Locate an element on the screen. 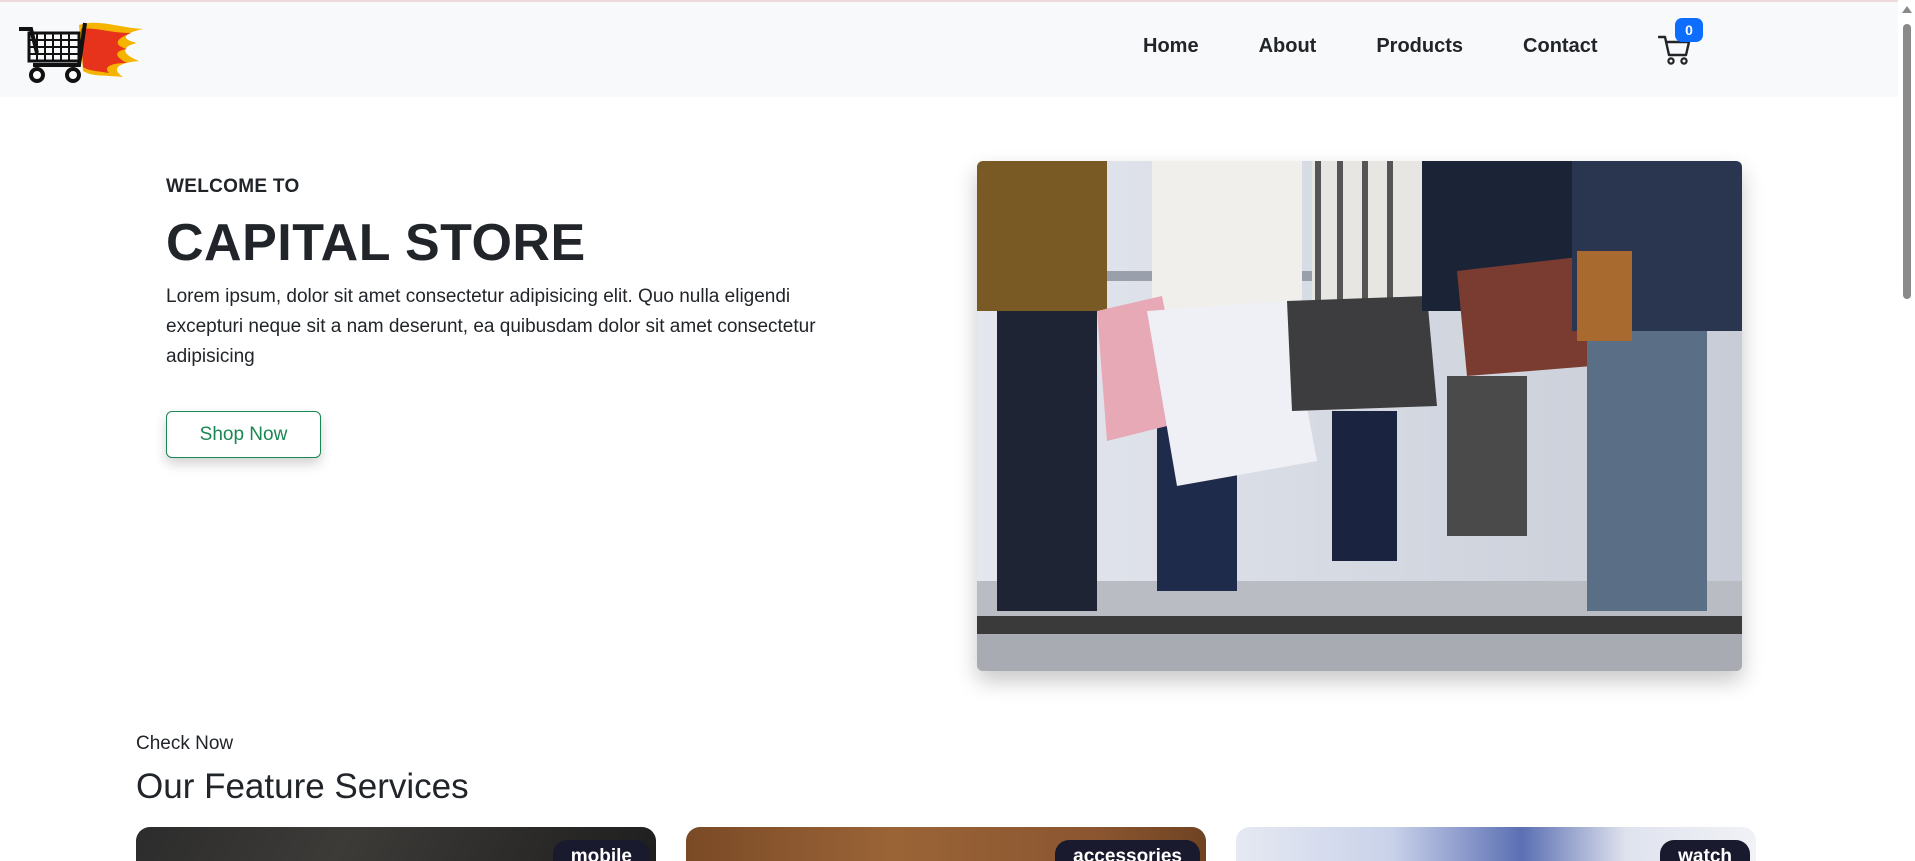 The image size is (1915, 861). feature-card-accessories: accessories is located at coordinates (946, 844).